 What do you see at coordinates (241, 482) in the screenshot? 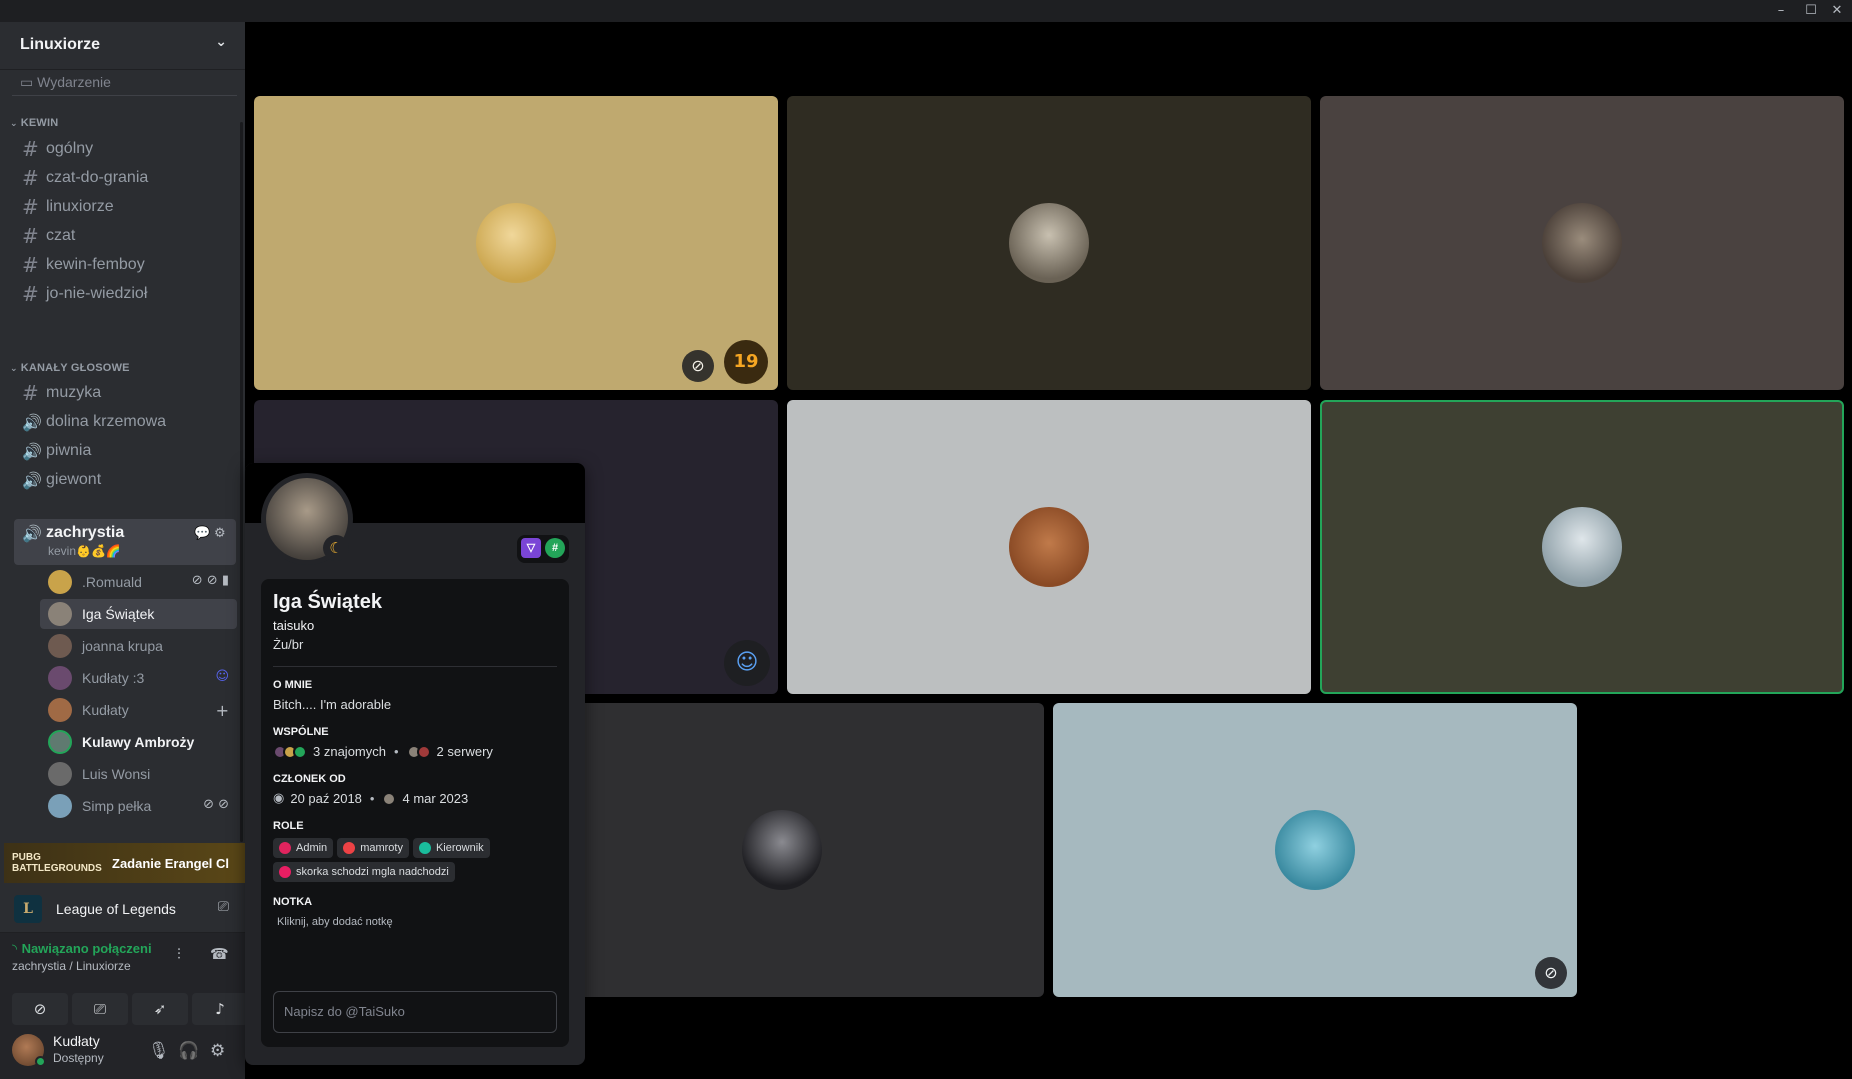
I see `scrollbar` at bounding box center [241, 482].